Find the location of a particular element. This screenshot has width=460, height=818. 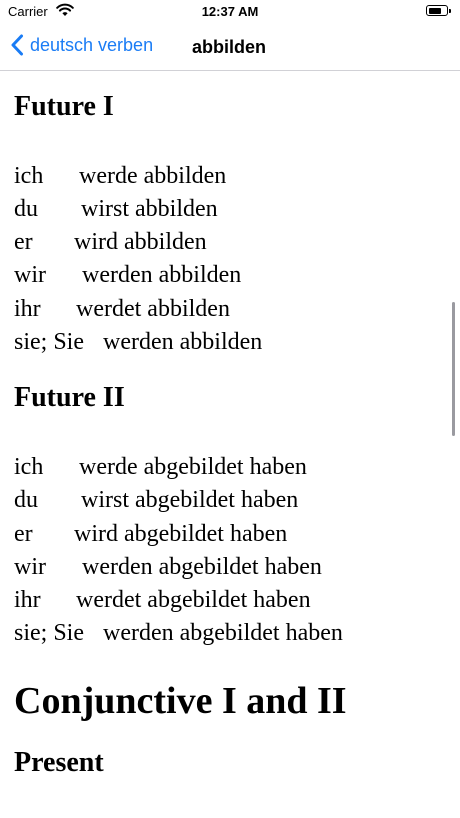

battery-level is located at coordinates (435, 10).